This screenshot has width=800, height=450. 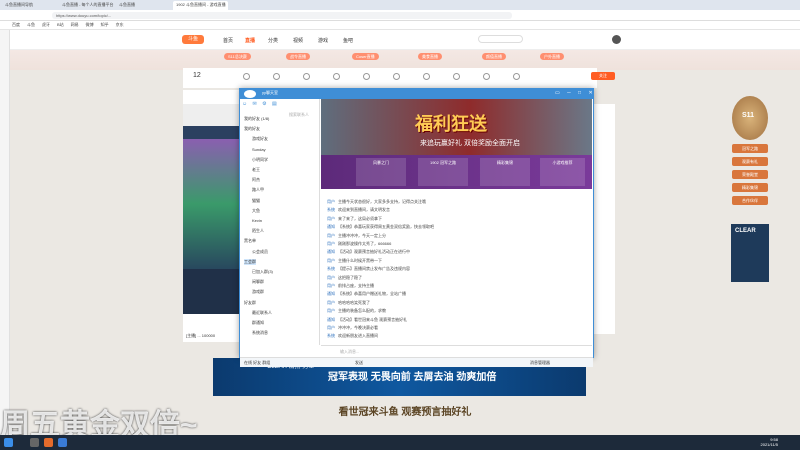 What do you see at coordinates (540, 363) in the screenshot?
I see `message-manager-button: 消息管理器` at bounding box center [540, 363].